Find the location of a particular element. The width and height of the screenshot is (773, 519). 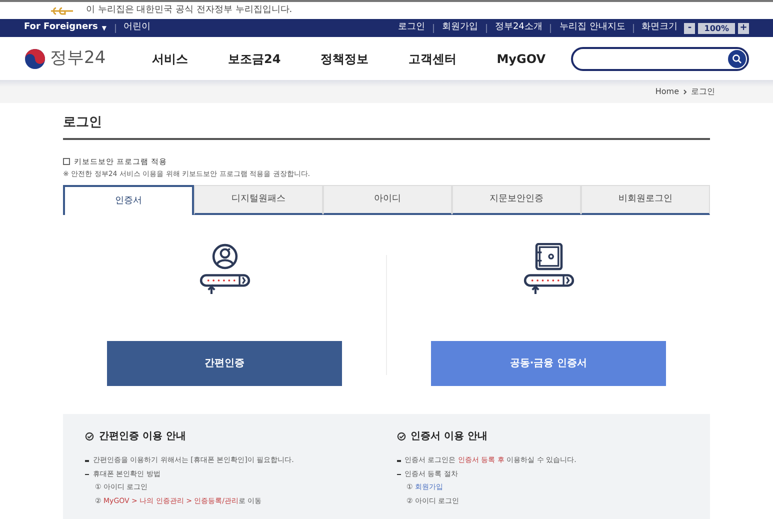

search-button is located at coordinates (737, 59).